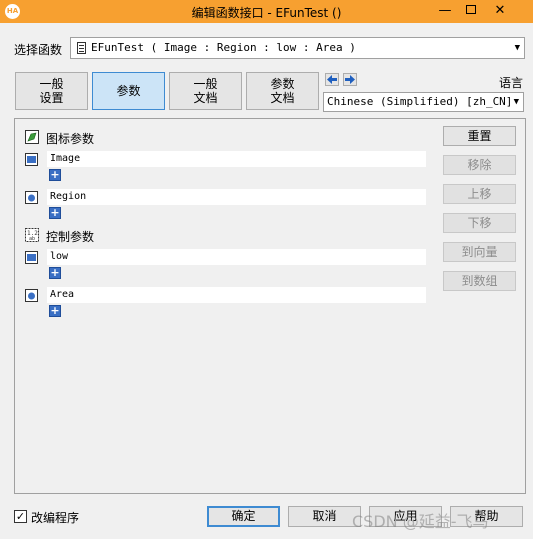  What do you see at coordinates (81, 48) in the screenshot?
I see `document-icon` at bounding box center [81, 48].